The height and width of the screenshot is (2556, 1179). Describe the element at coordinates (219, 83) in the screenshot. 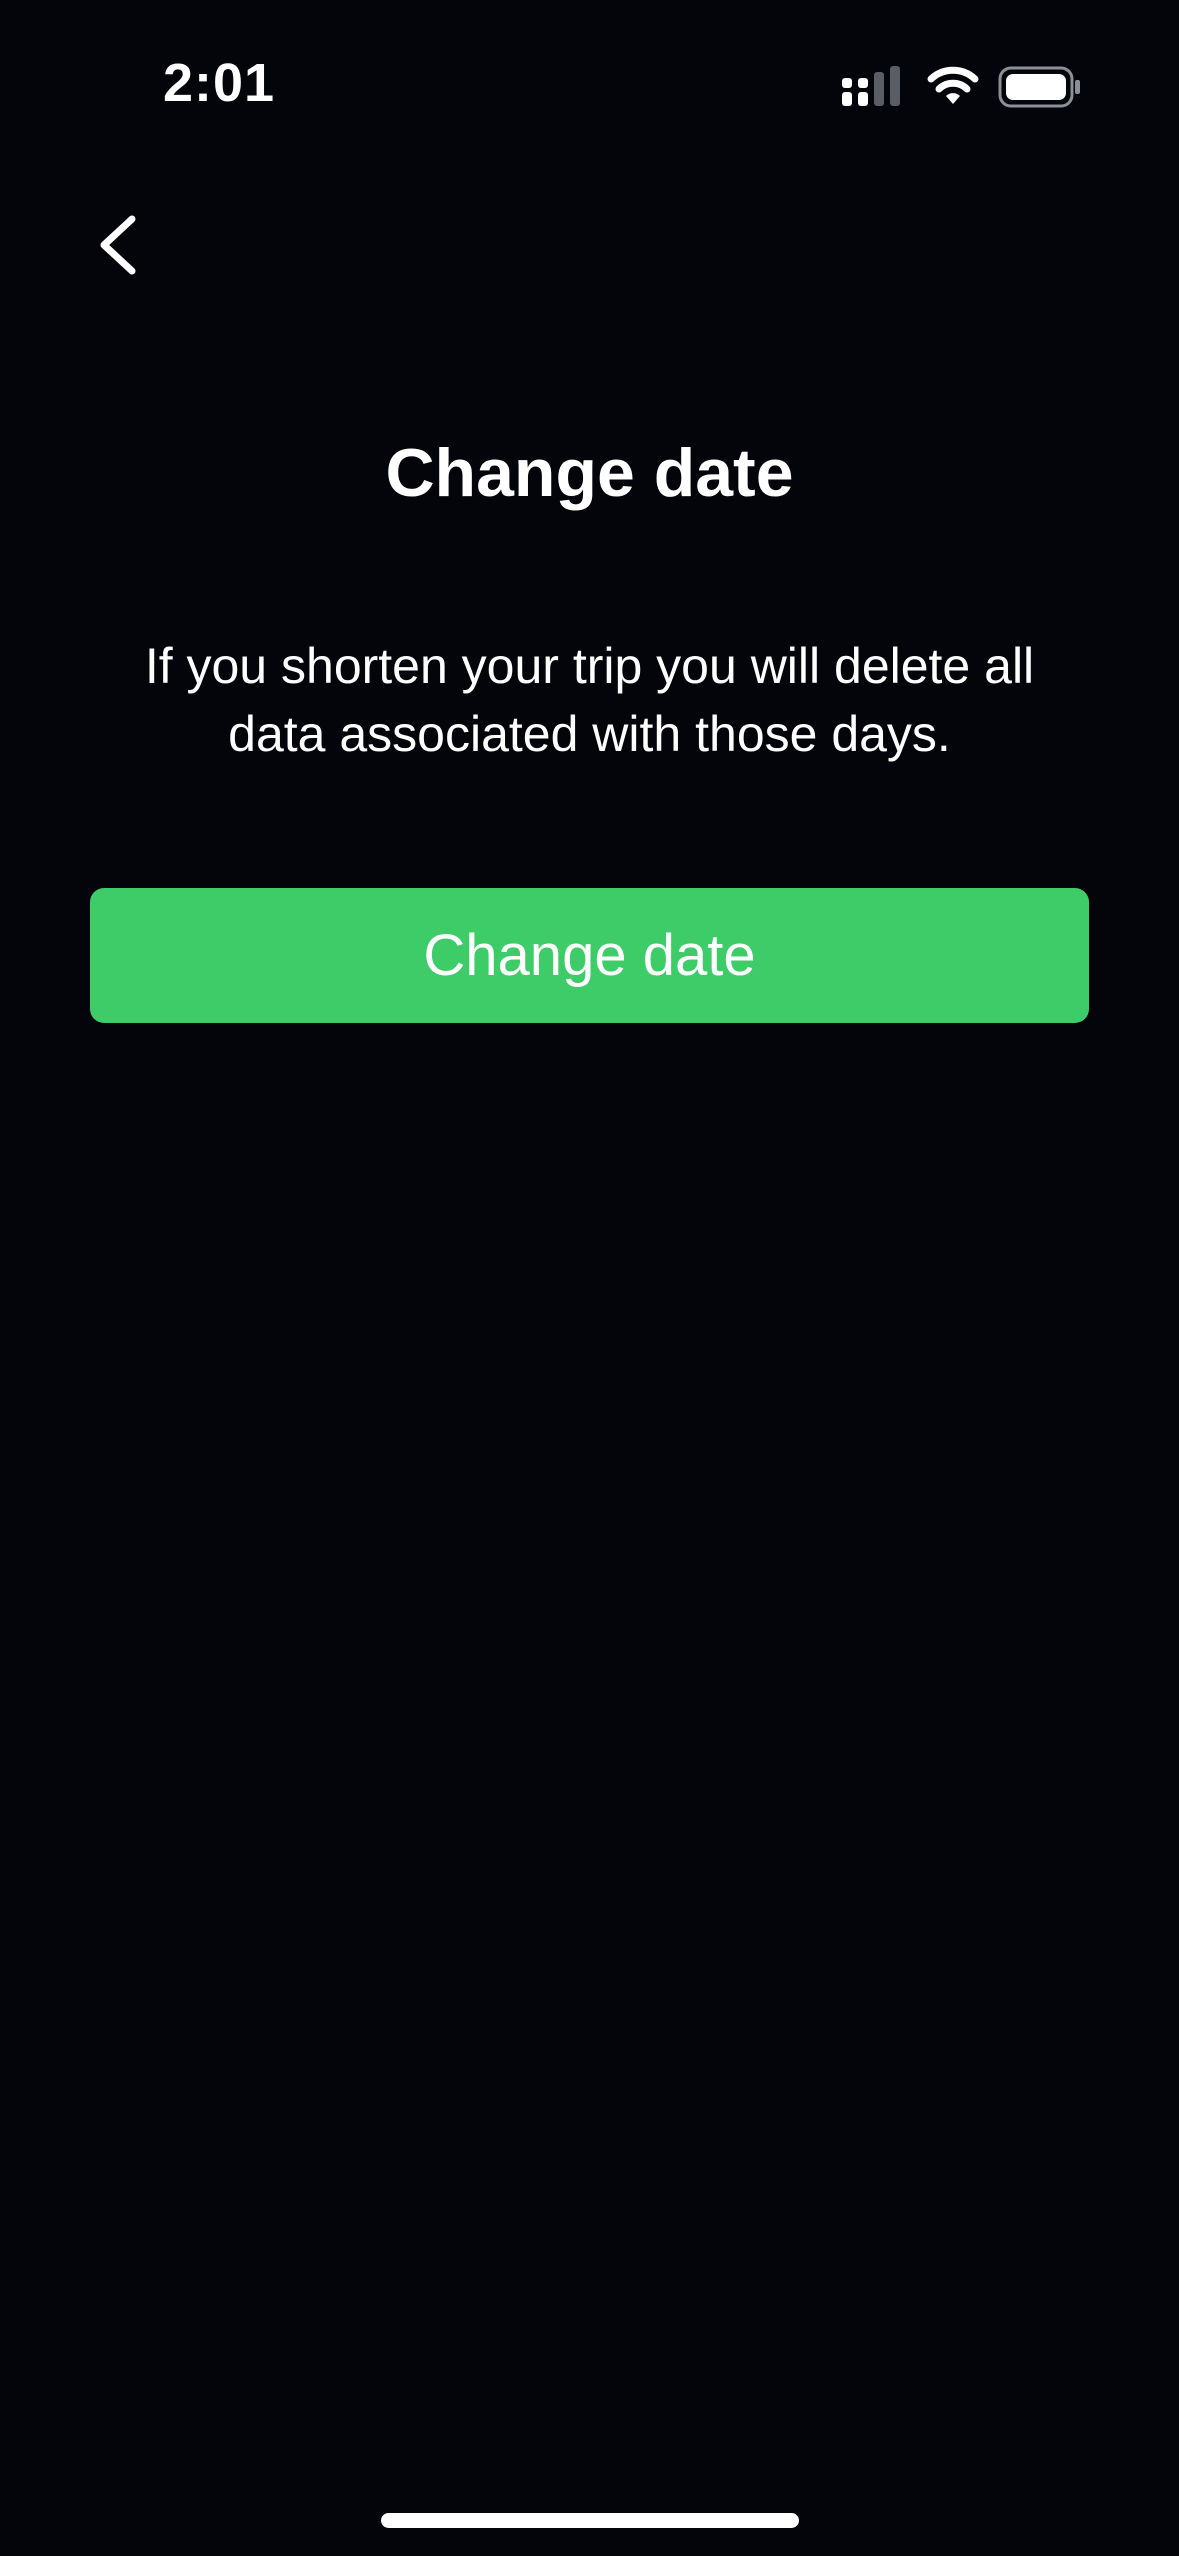

I see `status-time: 2:01` at that location.